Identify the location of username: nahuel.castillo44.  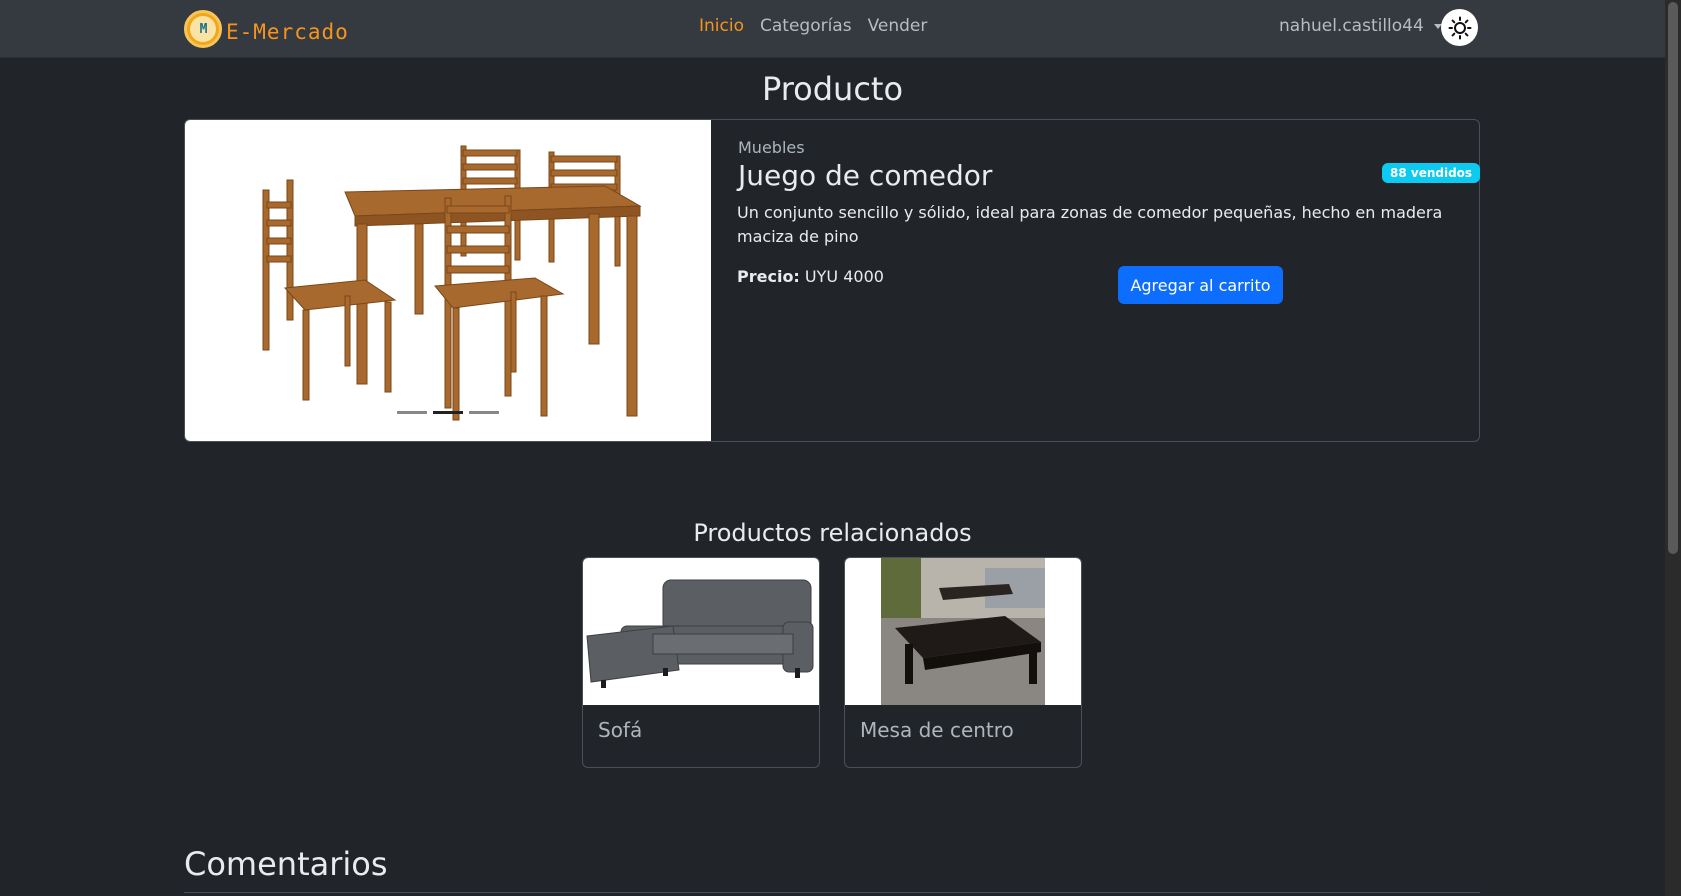
(1351, 26).